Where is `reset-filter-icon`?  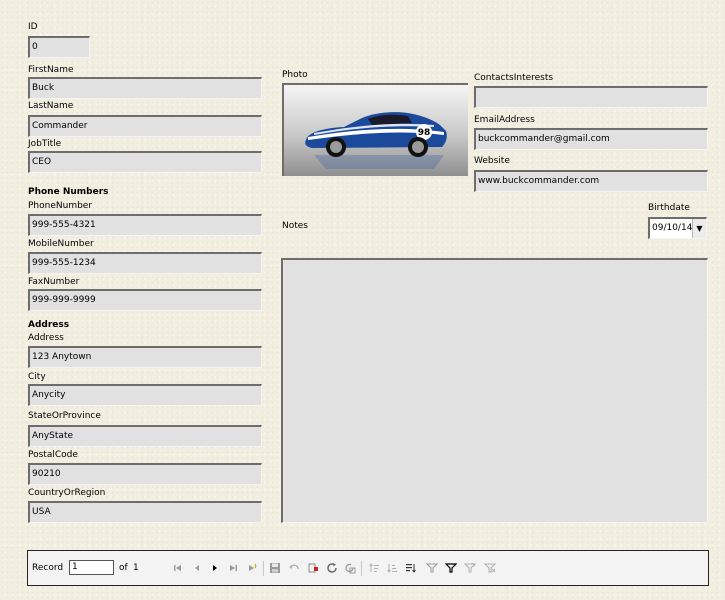 reset-filter-icon is located at coordinates (490, 568).